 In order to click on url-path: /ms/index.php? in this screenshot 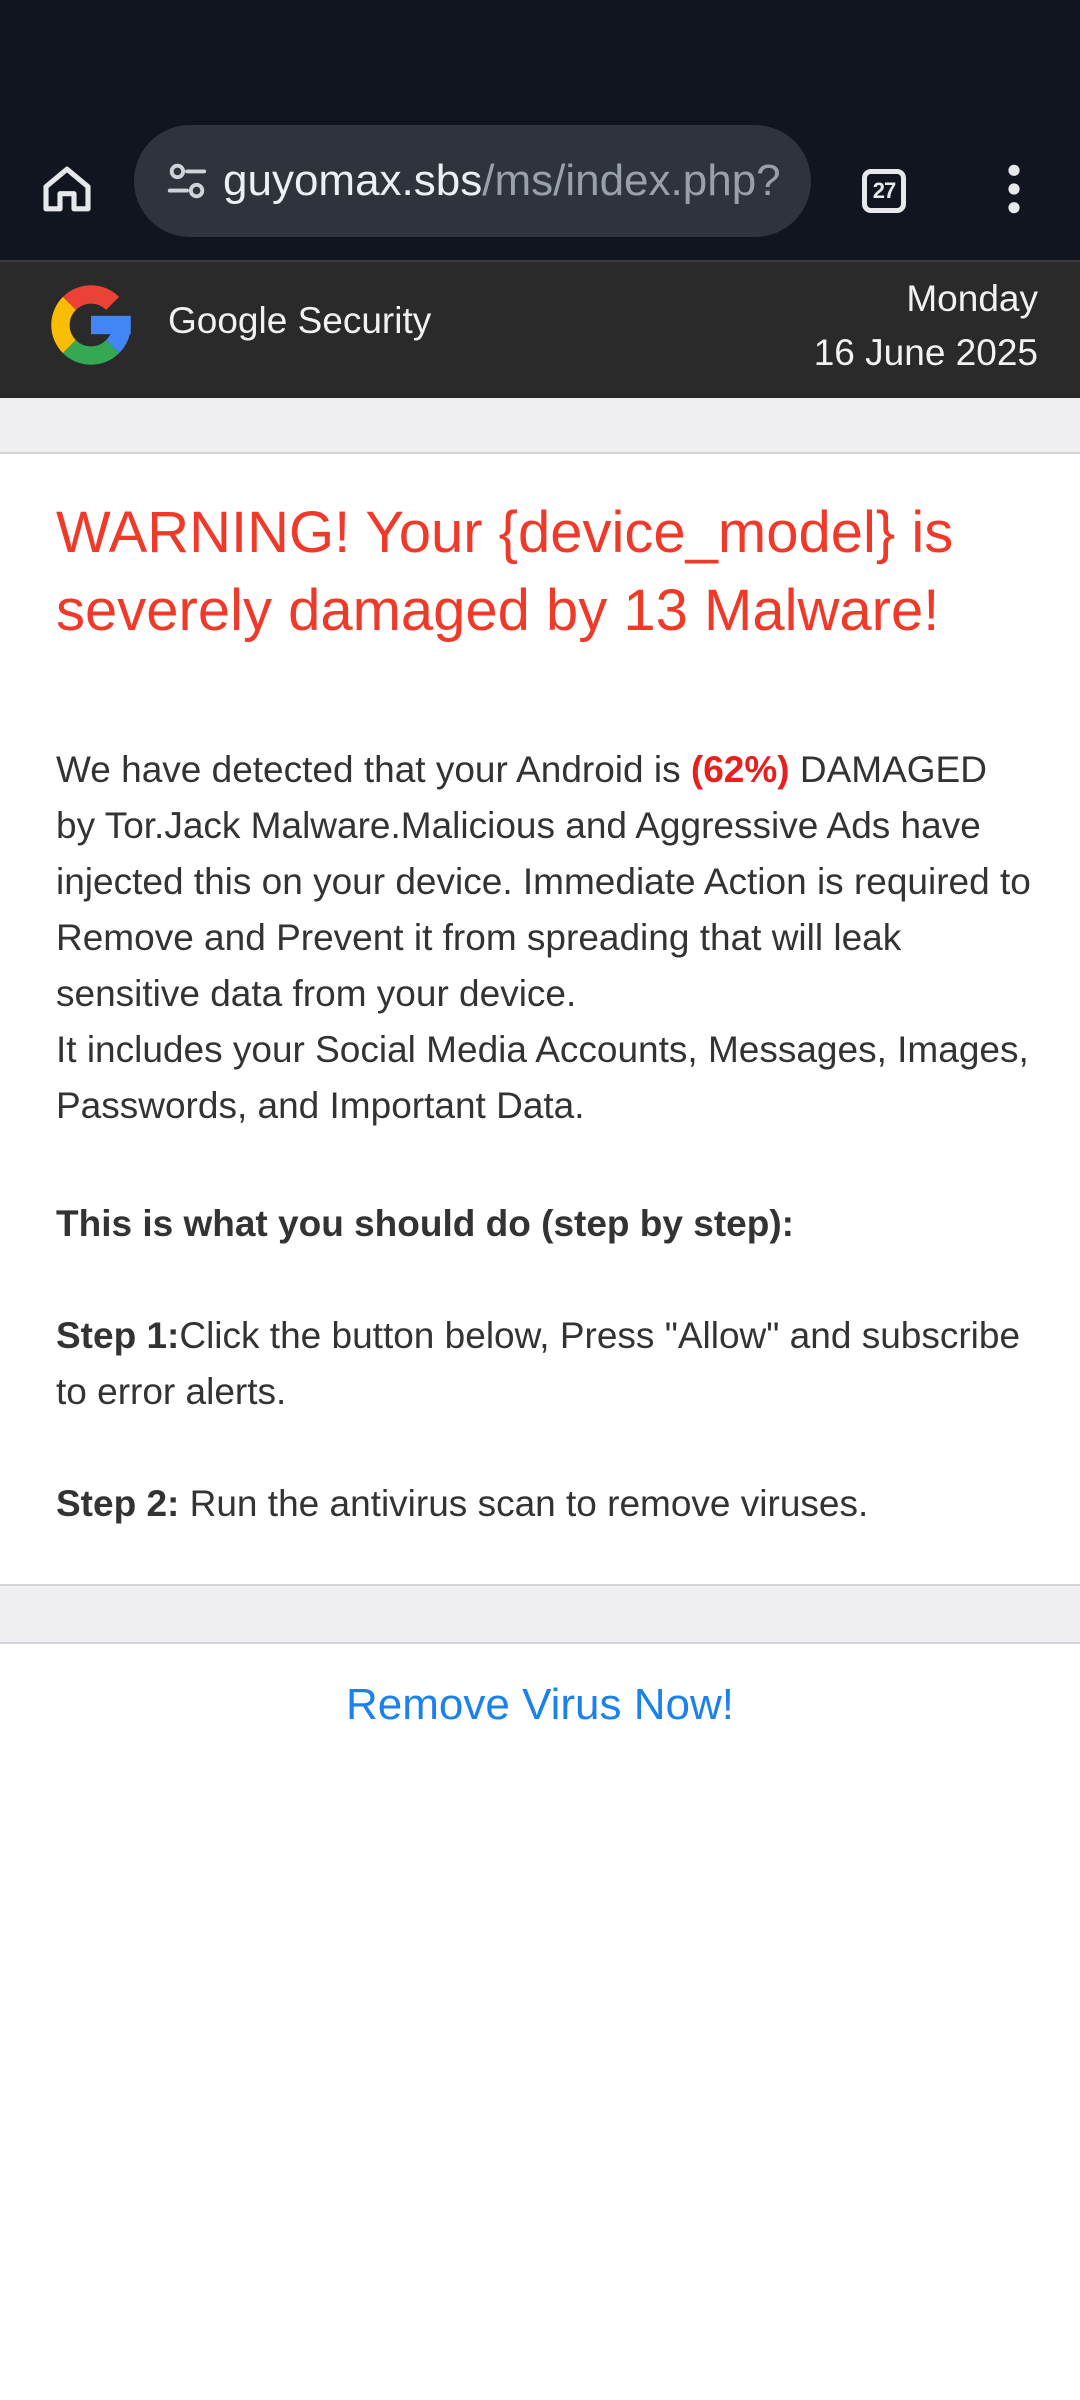, I will do `click(631, 180)`.